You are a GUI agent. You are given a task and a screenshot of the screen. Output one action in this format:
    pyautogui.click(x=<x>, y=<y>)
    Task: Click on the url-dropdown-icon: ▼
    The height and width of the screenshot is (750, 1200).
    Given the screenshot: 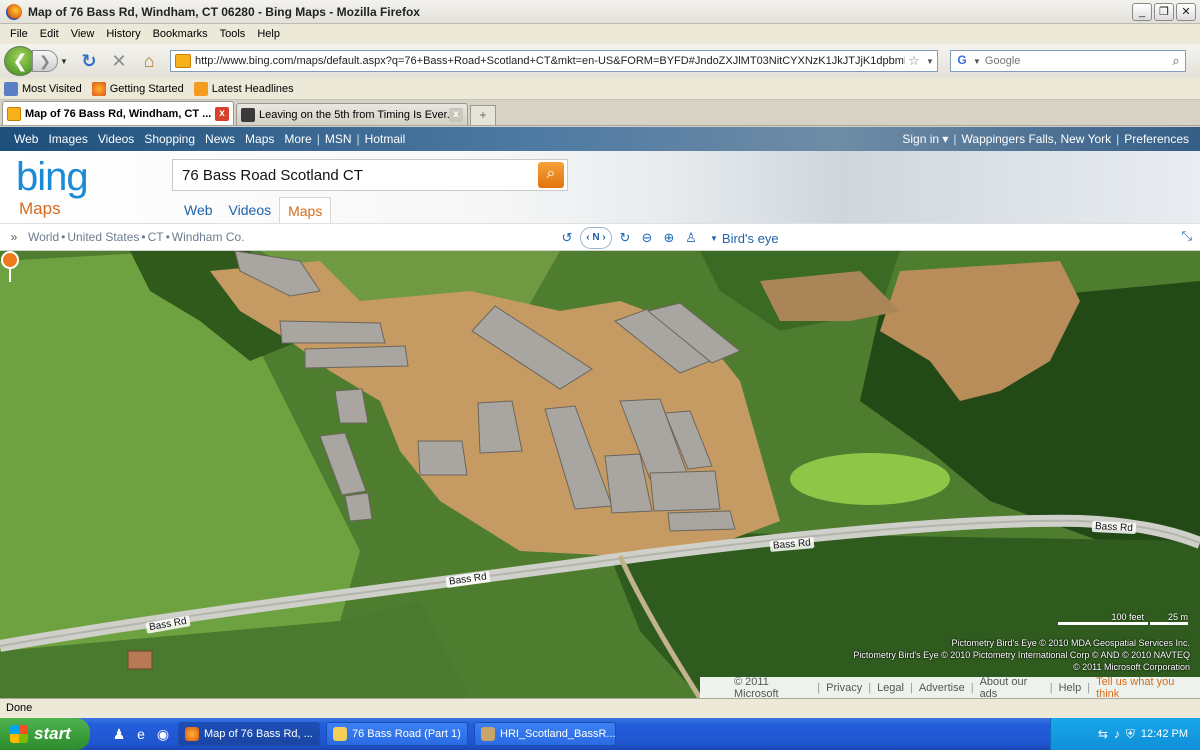 What is the action you would take?
    pyautogui.click(x=930, y=61)
    